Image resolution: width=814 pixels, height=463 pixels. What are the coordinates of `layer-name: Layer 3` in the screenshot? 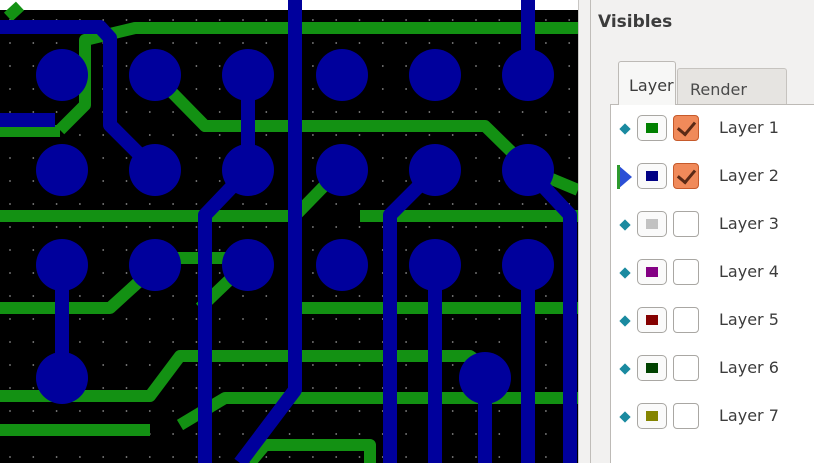 It's located at (749, 223).